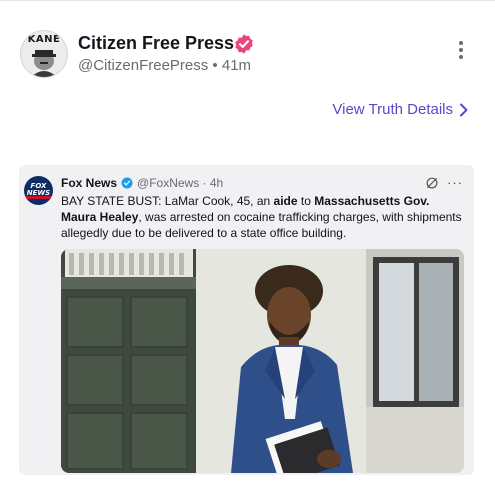 The width and height of the screenshot is (495, 500). Describe the element at coordinates (180, 183) in the screenshot. I see `embed-handle-time: @FoxNews · 4h` at that location.